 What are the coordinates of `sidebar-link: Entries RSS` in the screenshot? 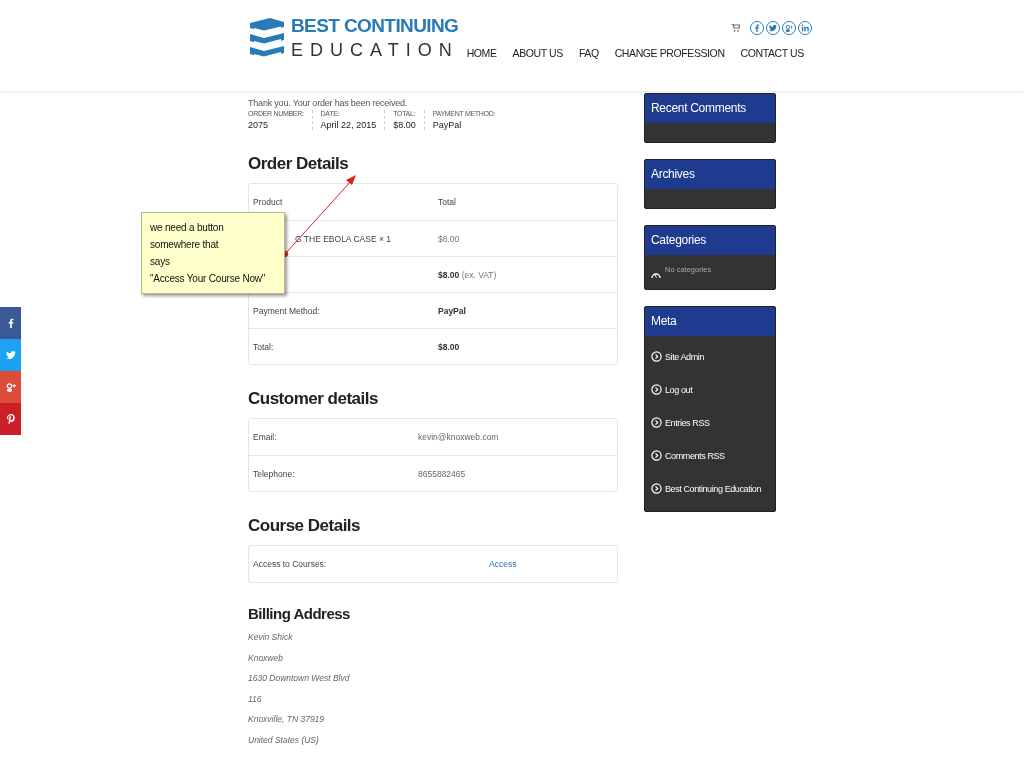 It's located at (710, 422).